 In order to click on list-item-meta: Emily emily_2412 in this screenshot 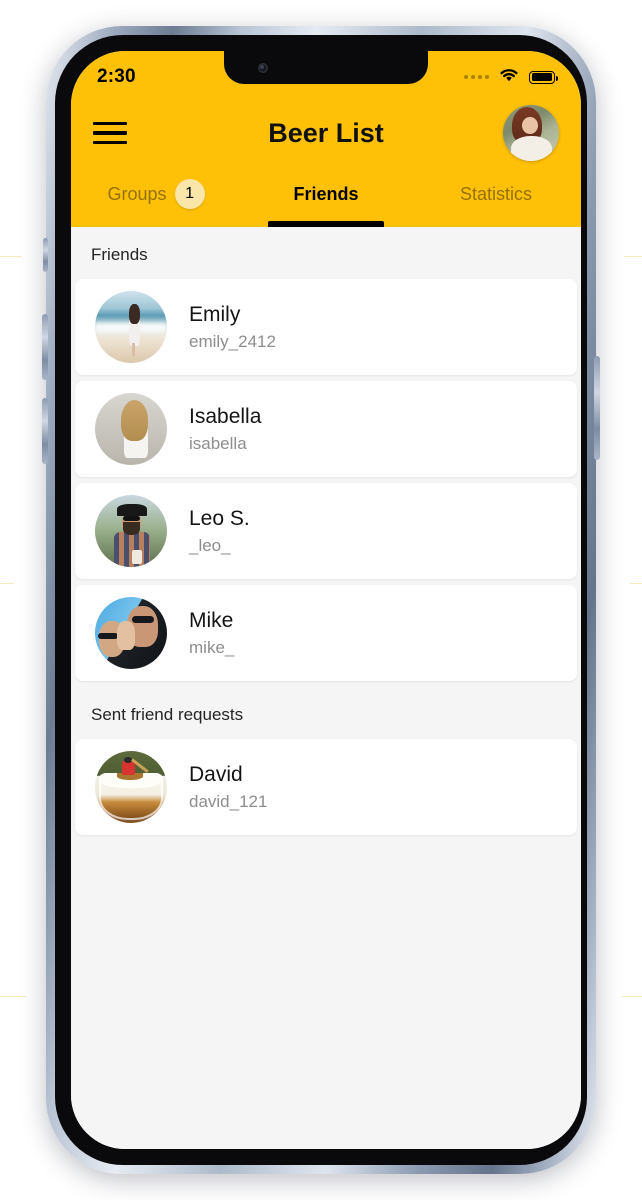, I will do `click(232, 326)`.